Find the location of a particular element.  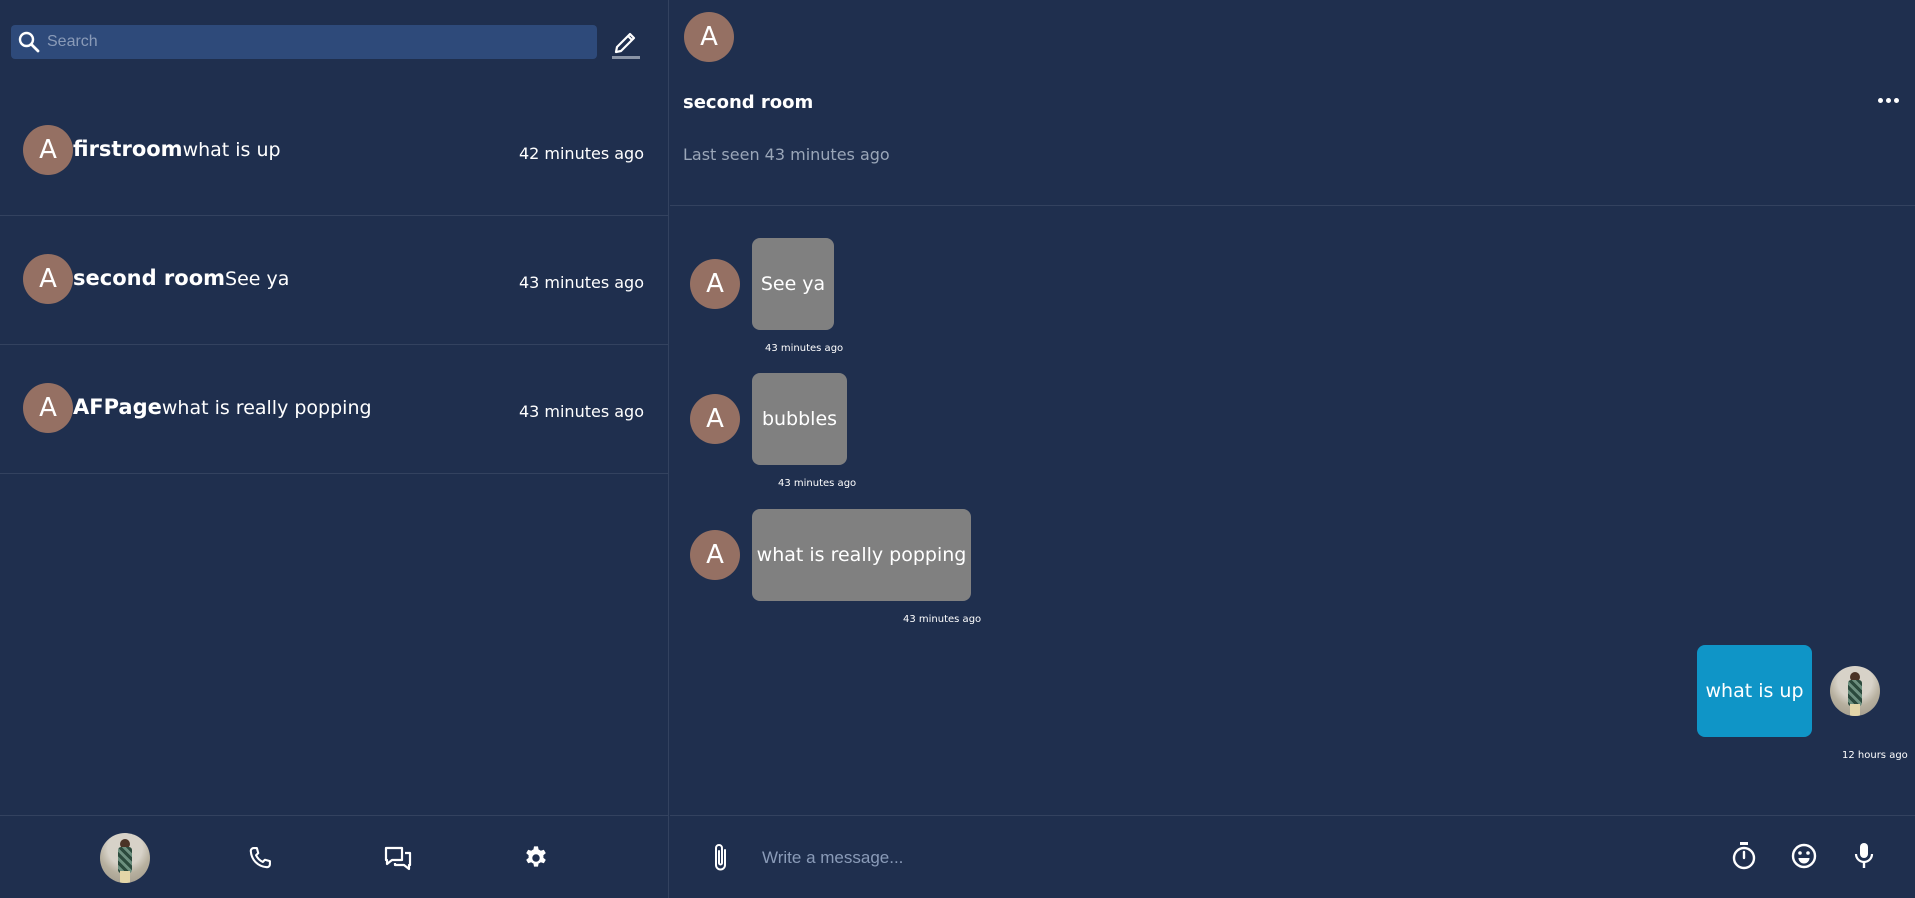

room-names: second room See ya is located at coordinates (181, 278).